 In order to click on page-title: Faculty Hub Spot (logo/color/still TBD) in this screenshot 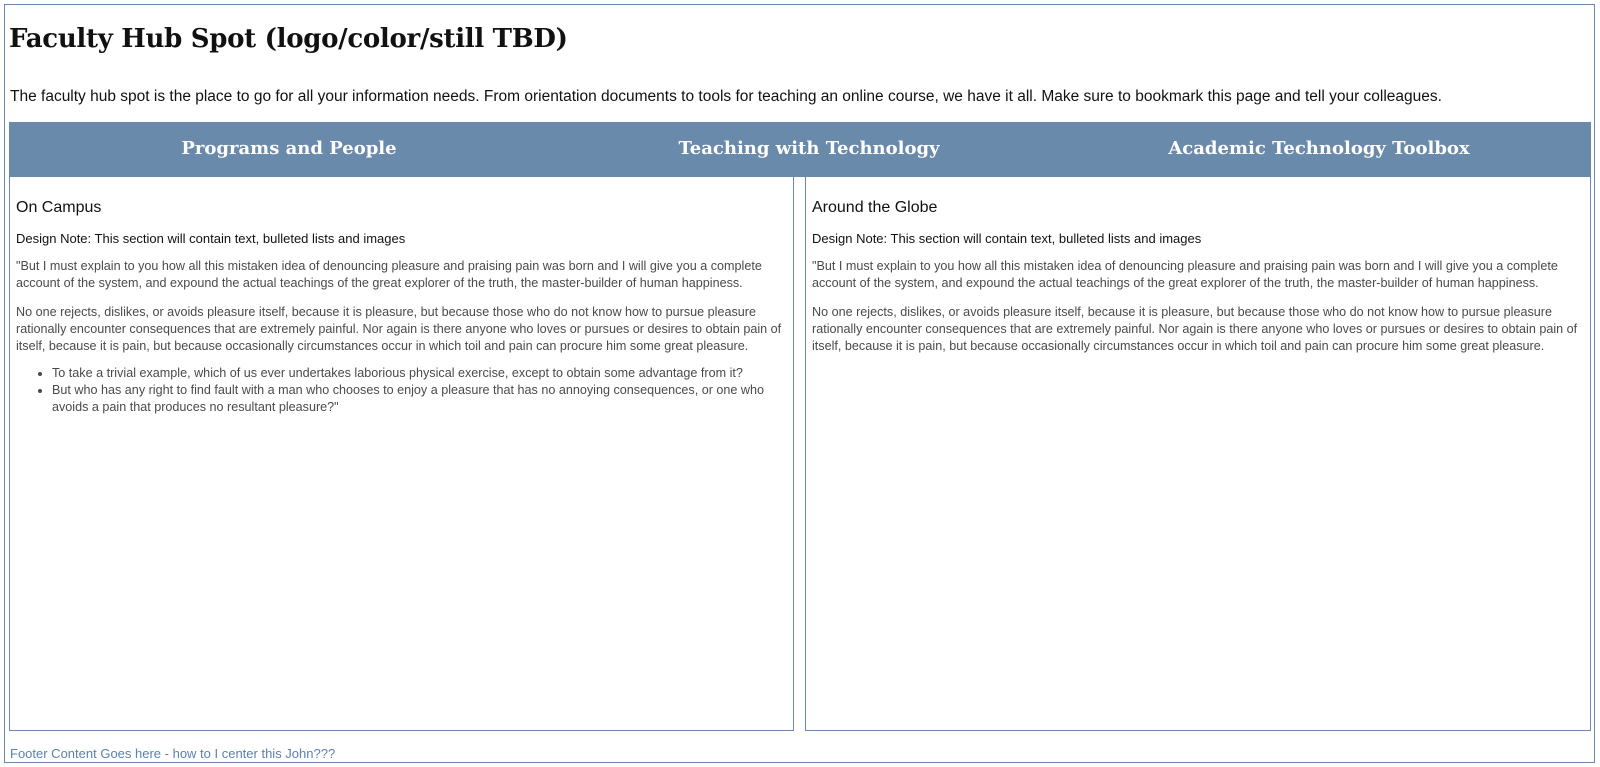, I will do `click(288, 39)`.